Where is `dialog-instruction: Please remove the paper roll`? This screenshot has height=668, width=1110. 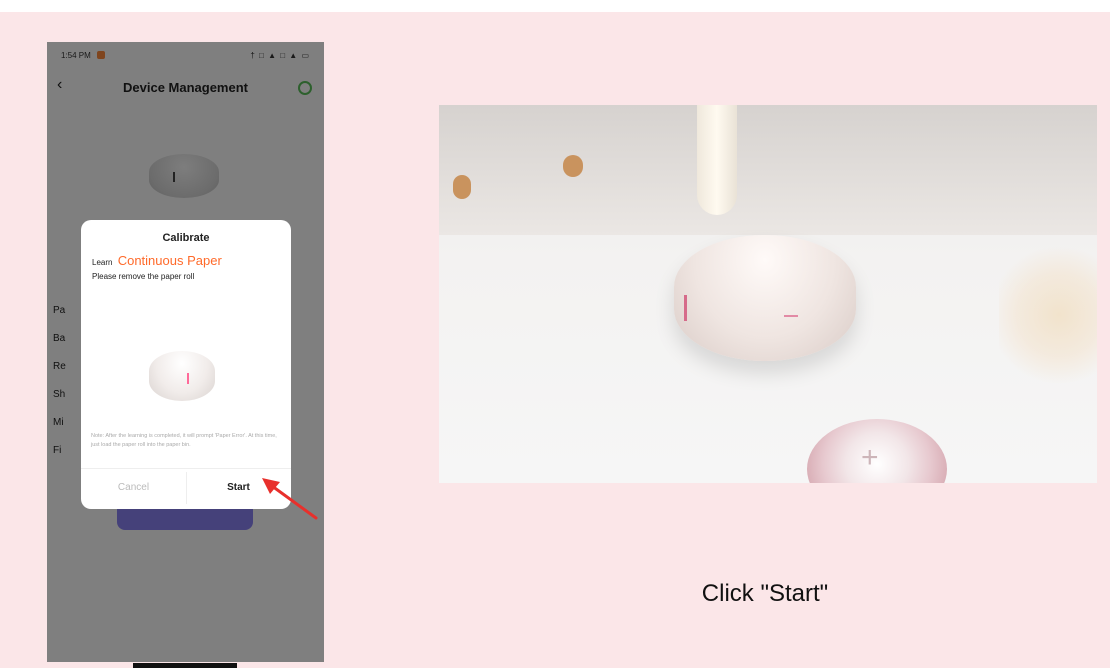 dialog-instruction: Please remove the paper roll is located at coordinates (143, 276).